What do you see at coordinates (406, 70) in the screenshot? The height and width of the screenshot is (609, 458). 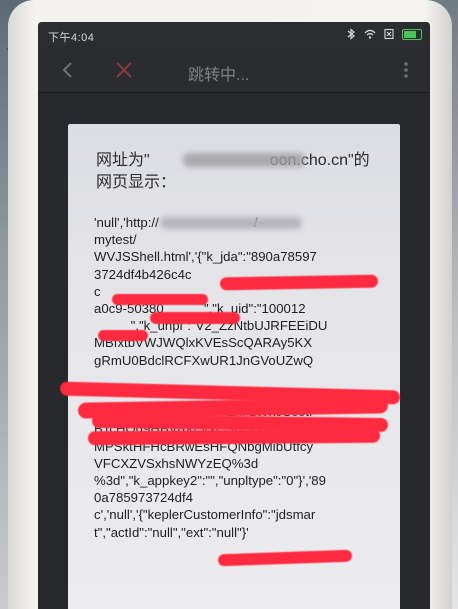 I see `more-icon` at bounding box center [406, 70].